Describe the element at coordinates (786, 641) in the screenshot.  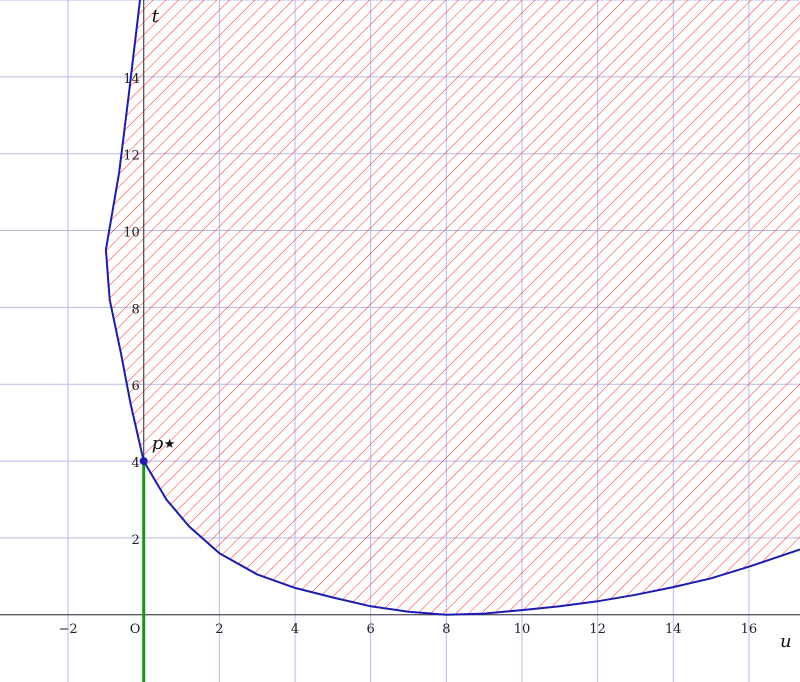
I see `x-axis-label: u` at that location.